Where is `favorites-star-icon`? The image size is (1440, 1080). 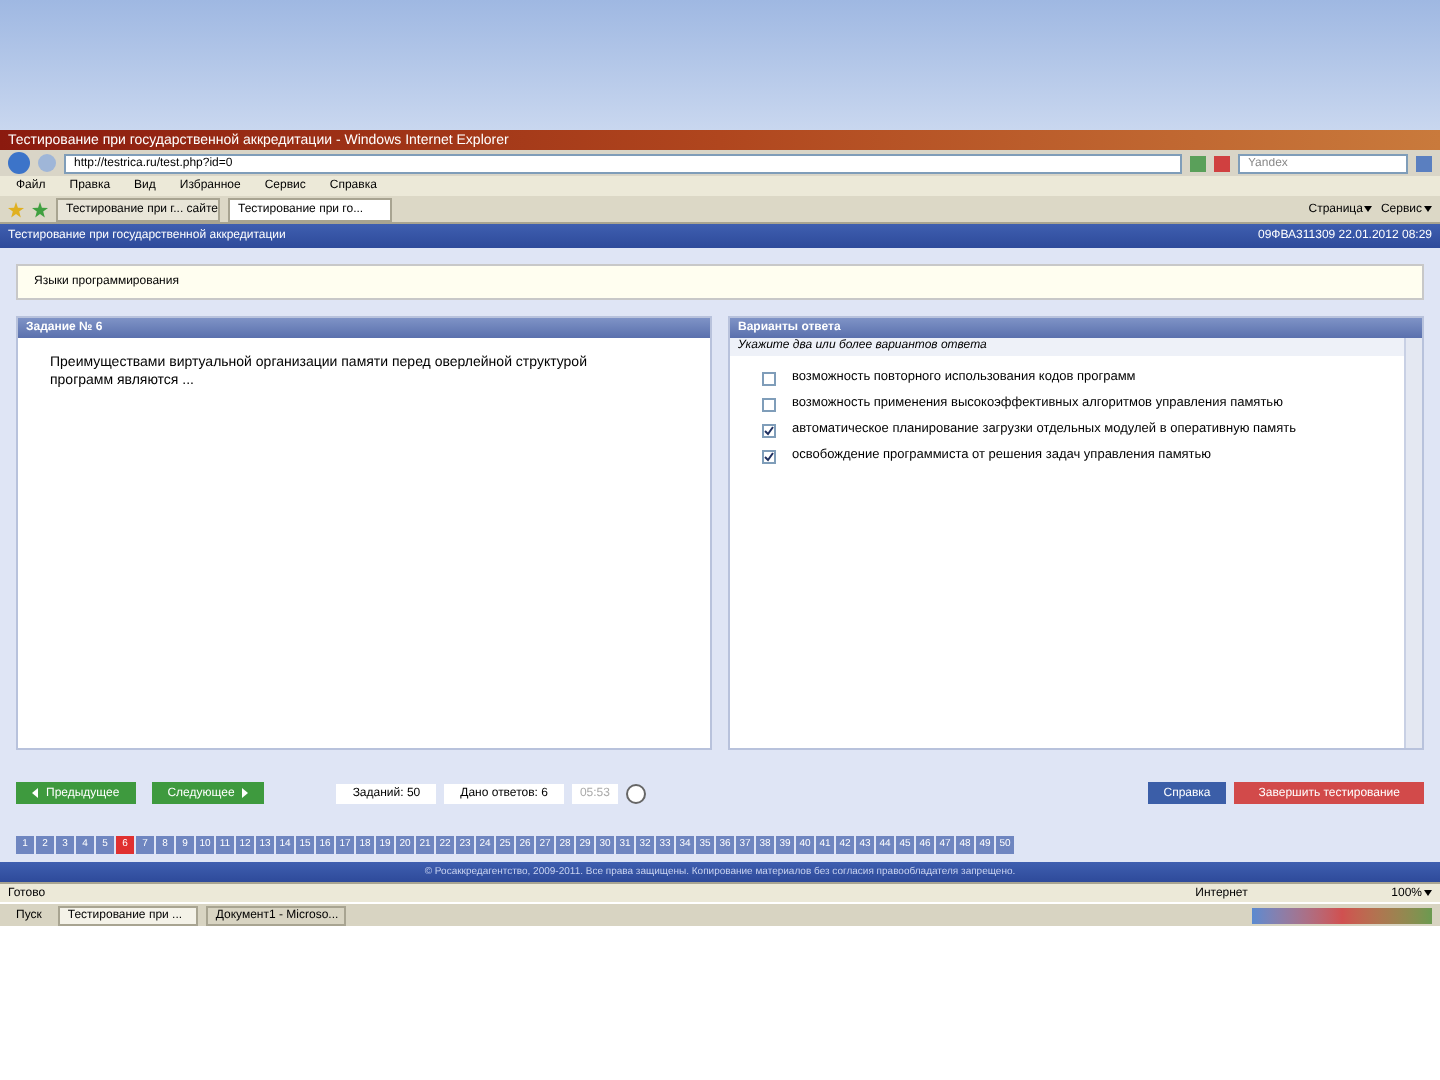
favorites-star-icon is located at coordinates (16, 209).